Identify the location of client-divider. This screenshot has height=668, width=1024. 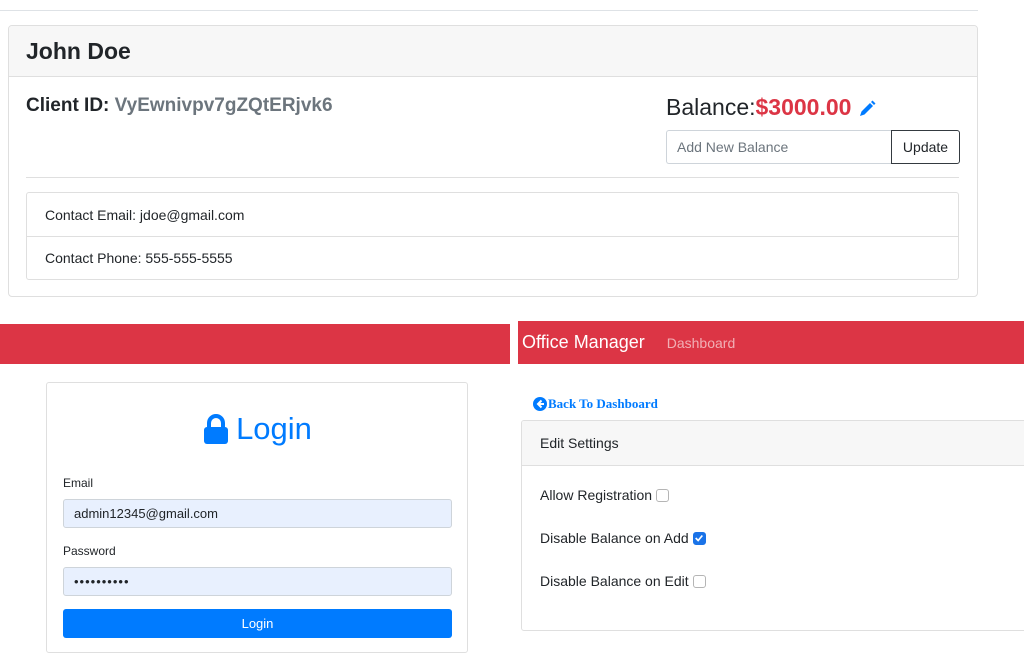
(492, 177).